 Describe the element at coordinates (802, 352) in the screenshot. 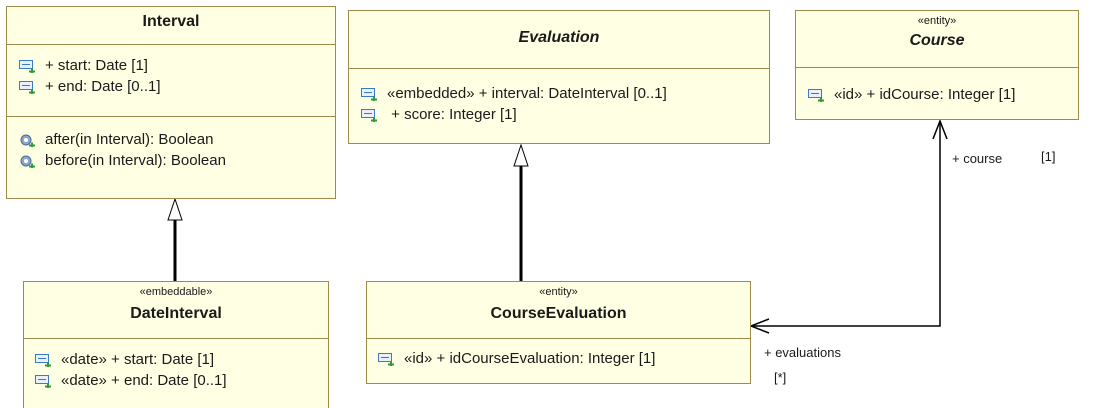

I see `association-role-evaluations: + evaluations` at that location.